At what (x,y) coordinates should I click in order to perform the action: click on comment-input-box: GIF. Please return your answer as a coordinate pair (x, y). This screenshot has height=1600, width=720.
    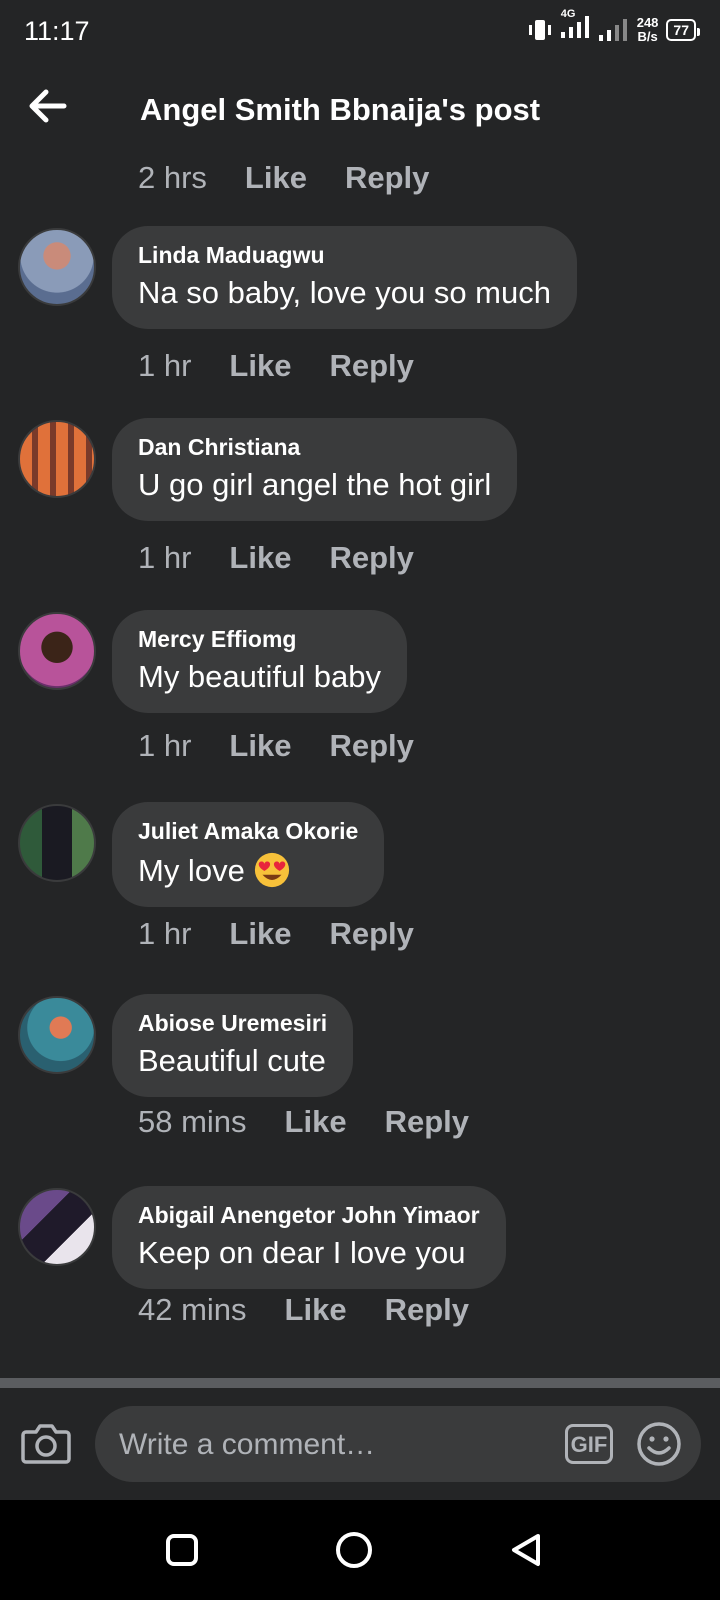
    Looking at the image, I should click on (398, 1445).